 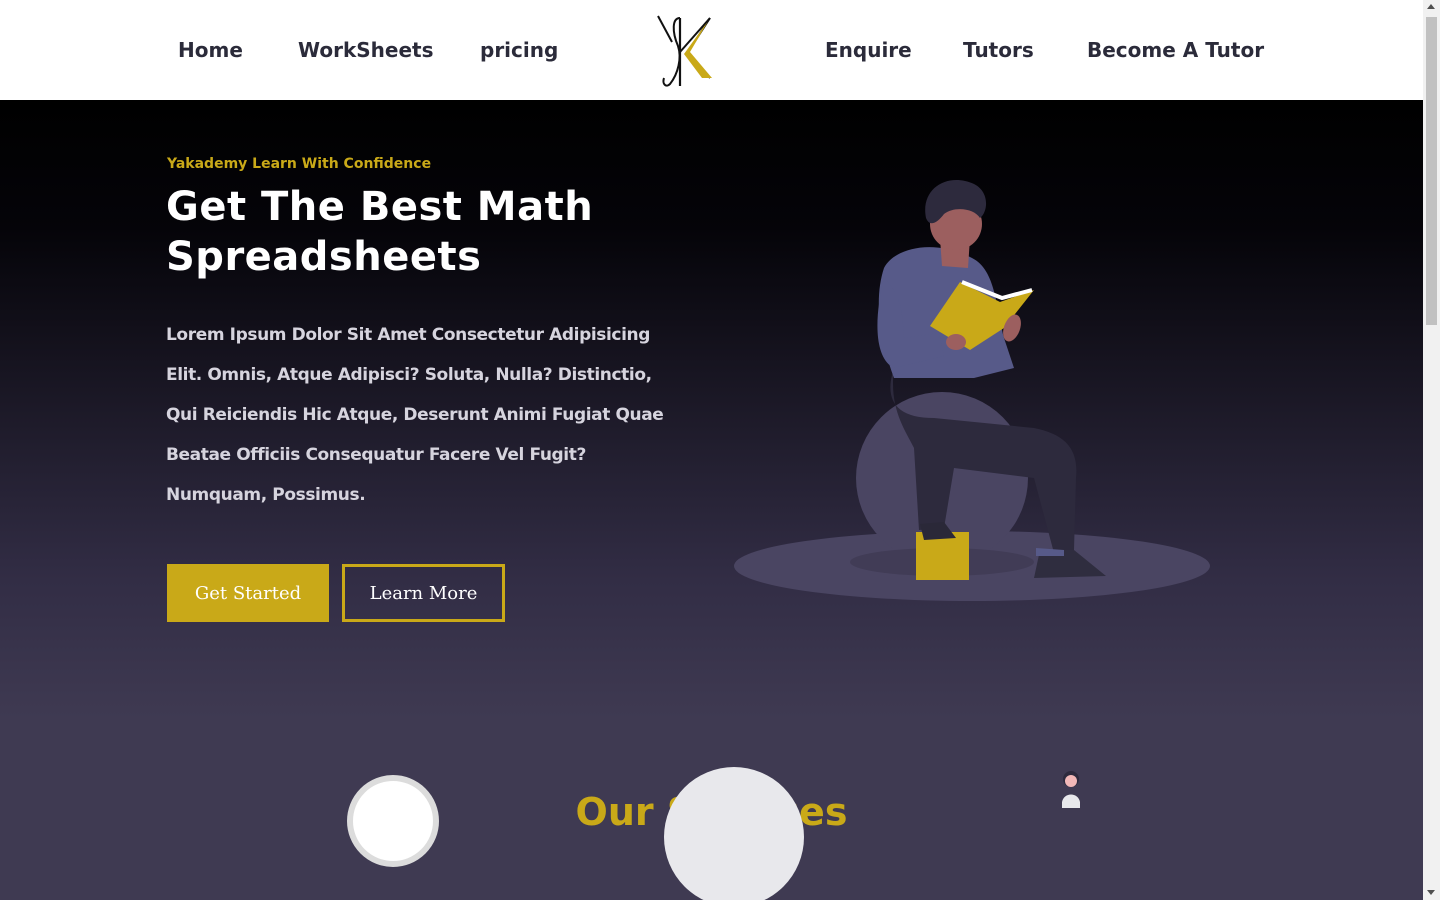 What do you see at coordinates (380, 232) in the screenshot?
I see `hero-headline: Get The Best Math Spreadsheets` at bounding box center [380, 232].